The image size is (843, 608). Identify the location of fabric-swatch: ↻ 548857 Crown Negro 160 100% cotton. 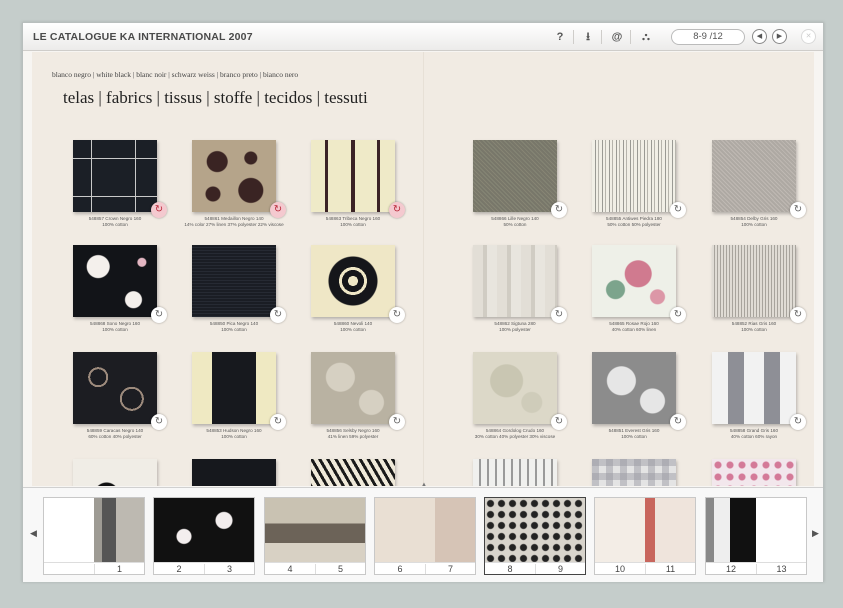
(120, 183).